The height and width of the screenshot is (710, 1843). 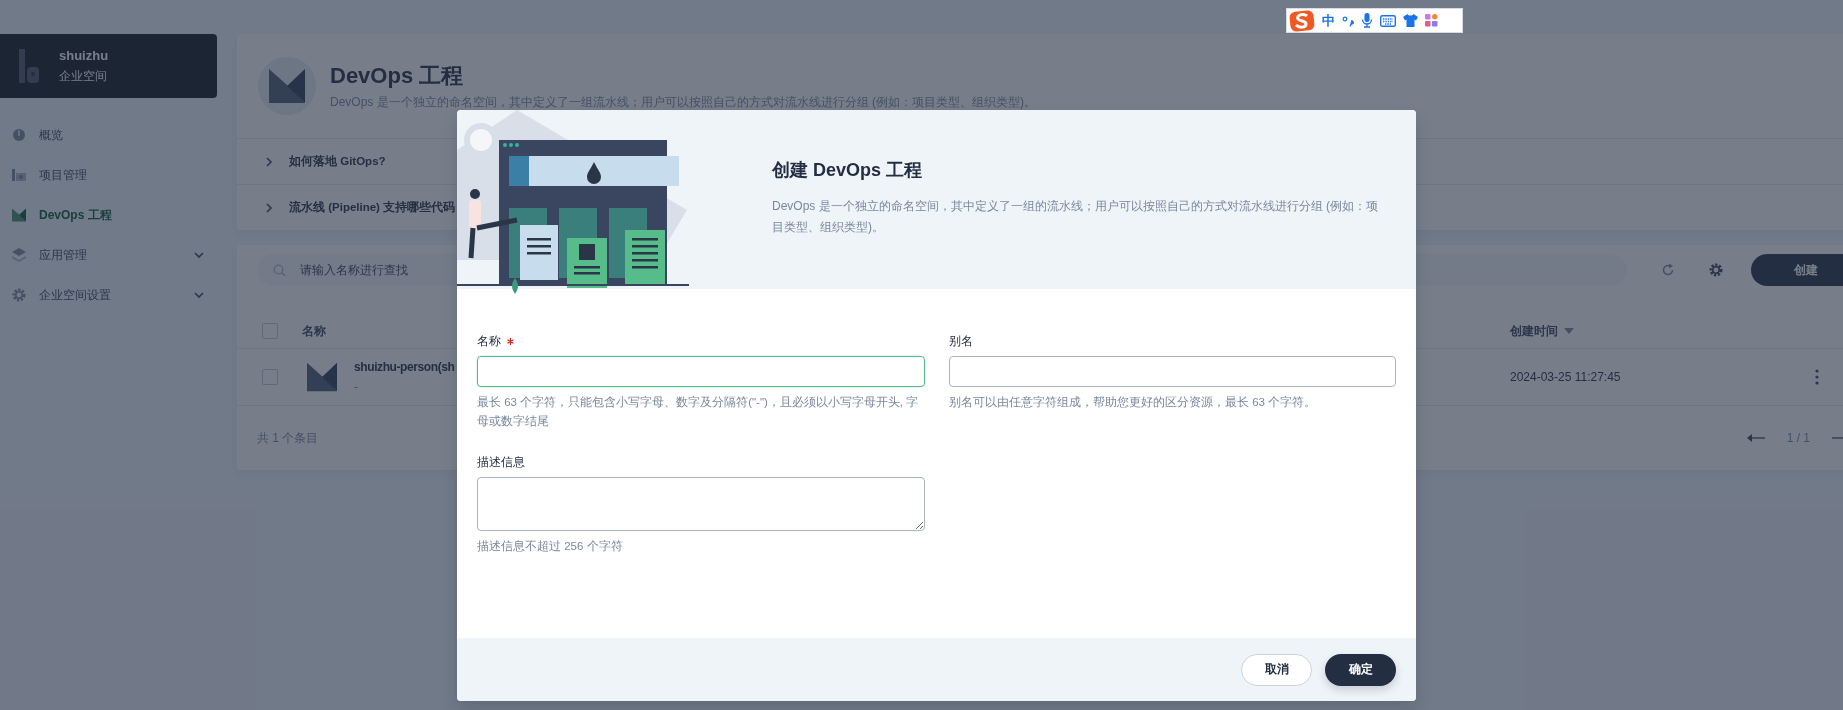 What do you see at coordinates (1410, 20) in the screenshot?
I see `shirt-icon` at bounding box center [1410, 20].